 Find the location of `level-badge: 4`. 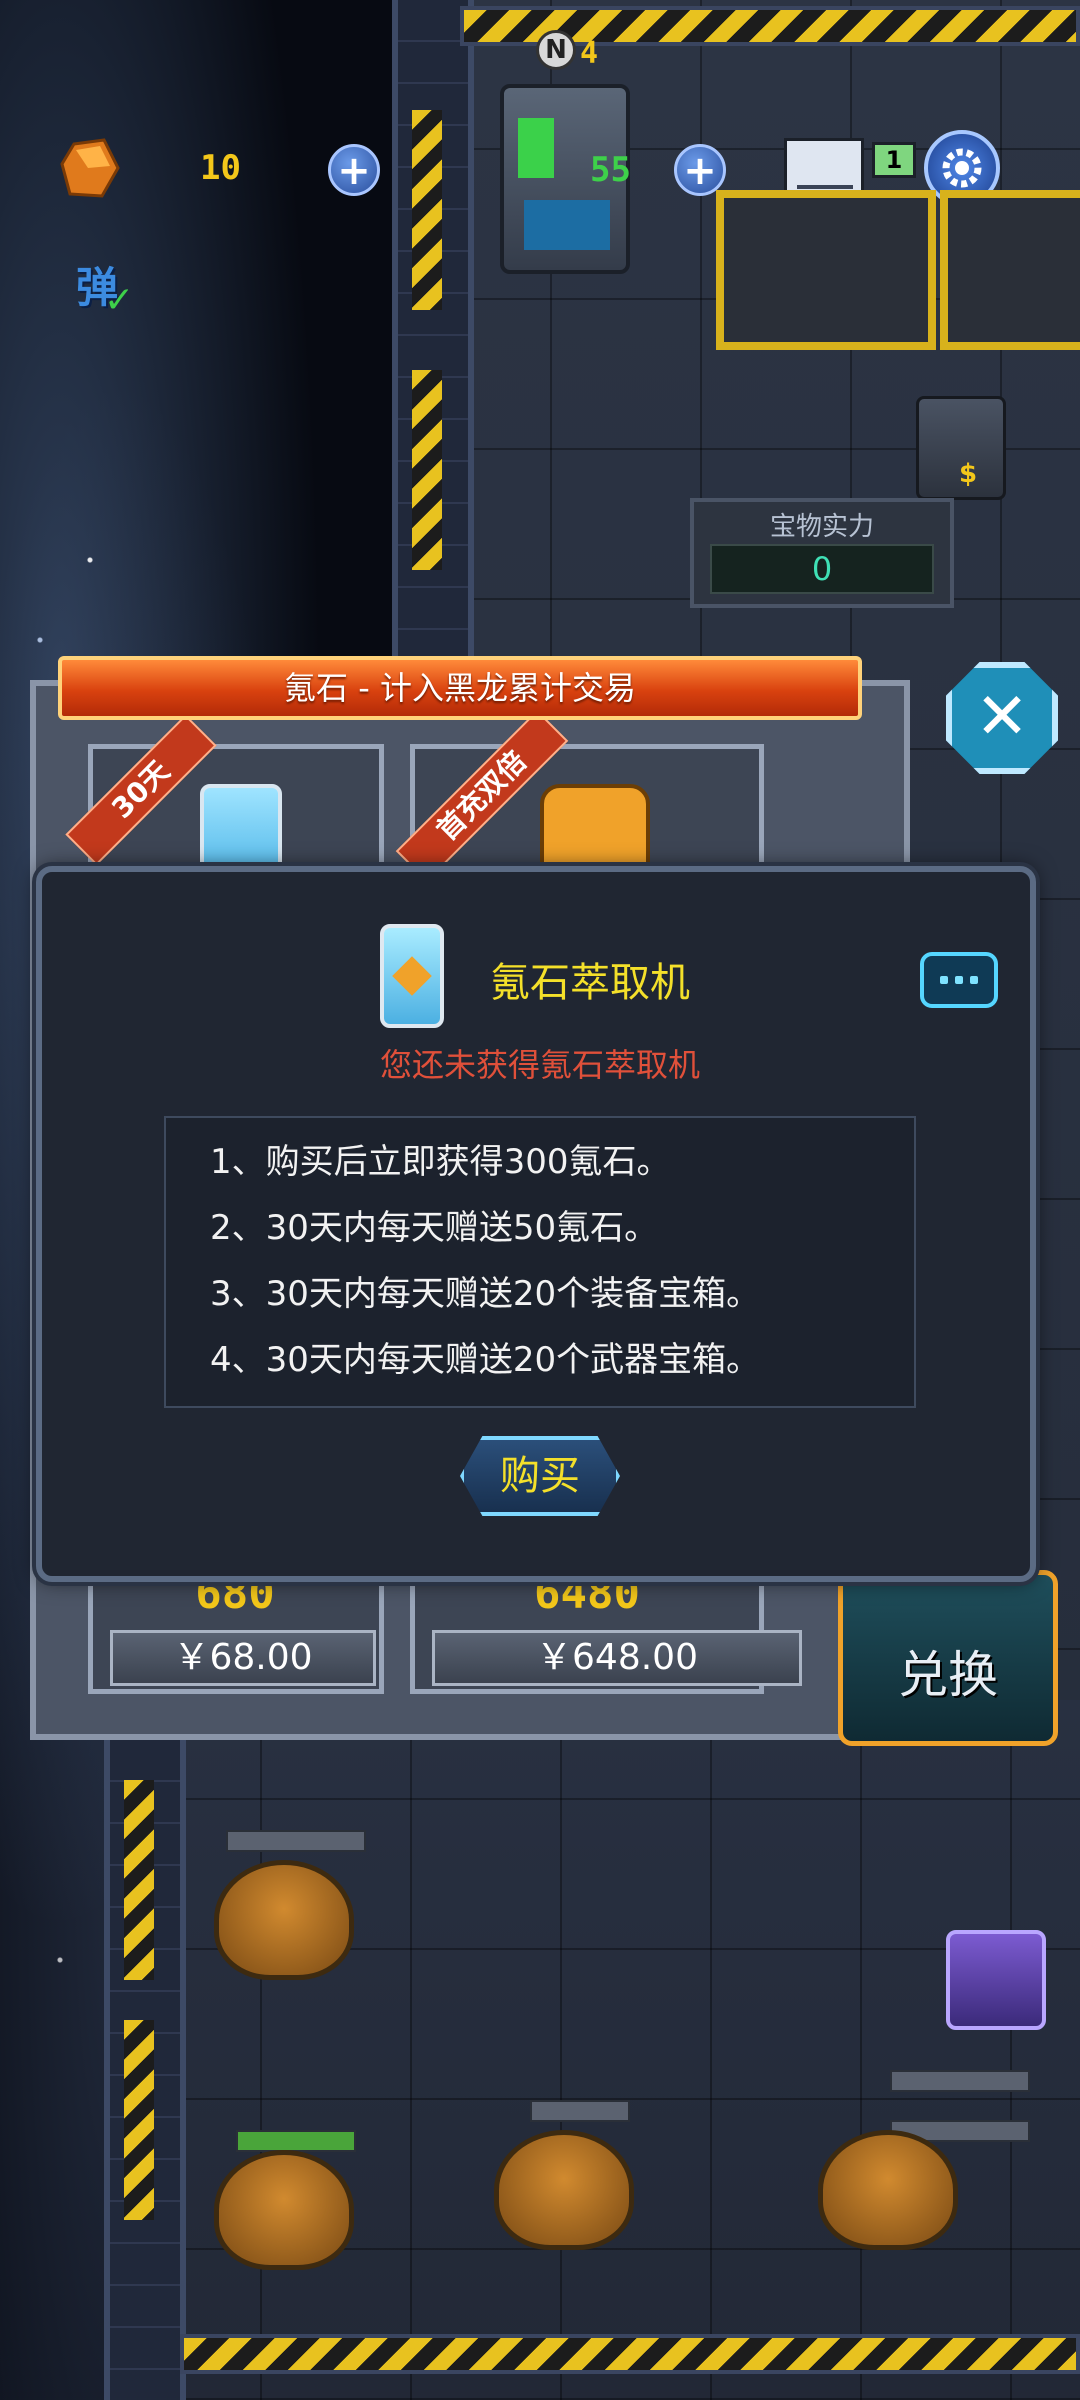

level-badge: 4 is located at coordinates (589, 53).